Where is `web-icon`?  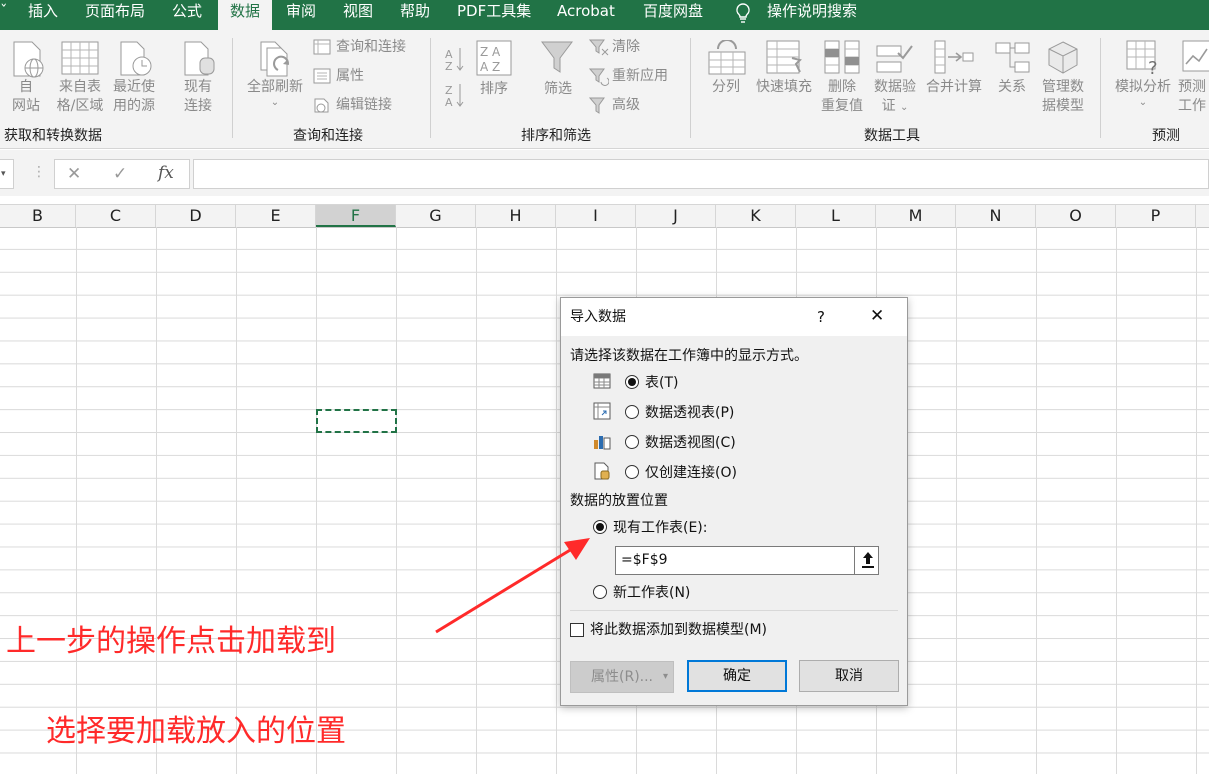 web-icon is located at coordinates (28, 59).